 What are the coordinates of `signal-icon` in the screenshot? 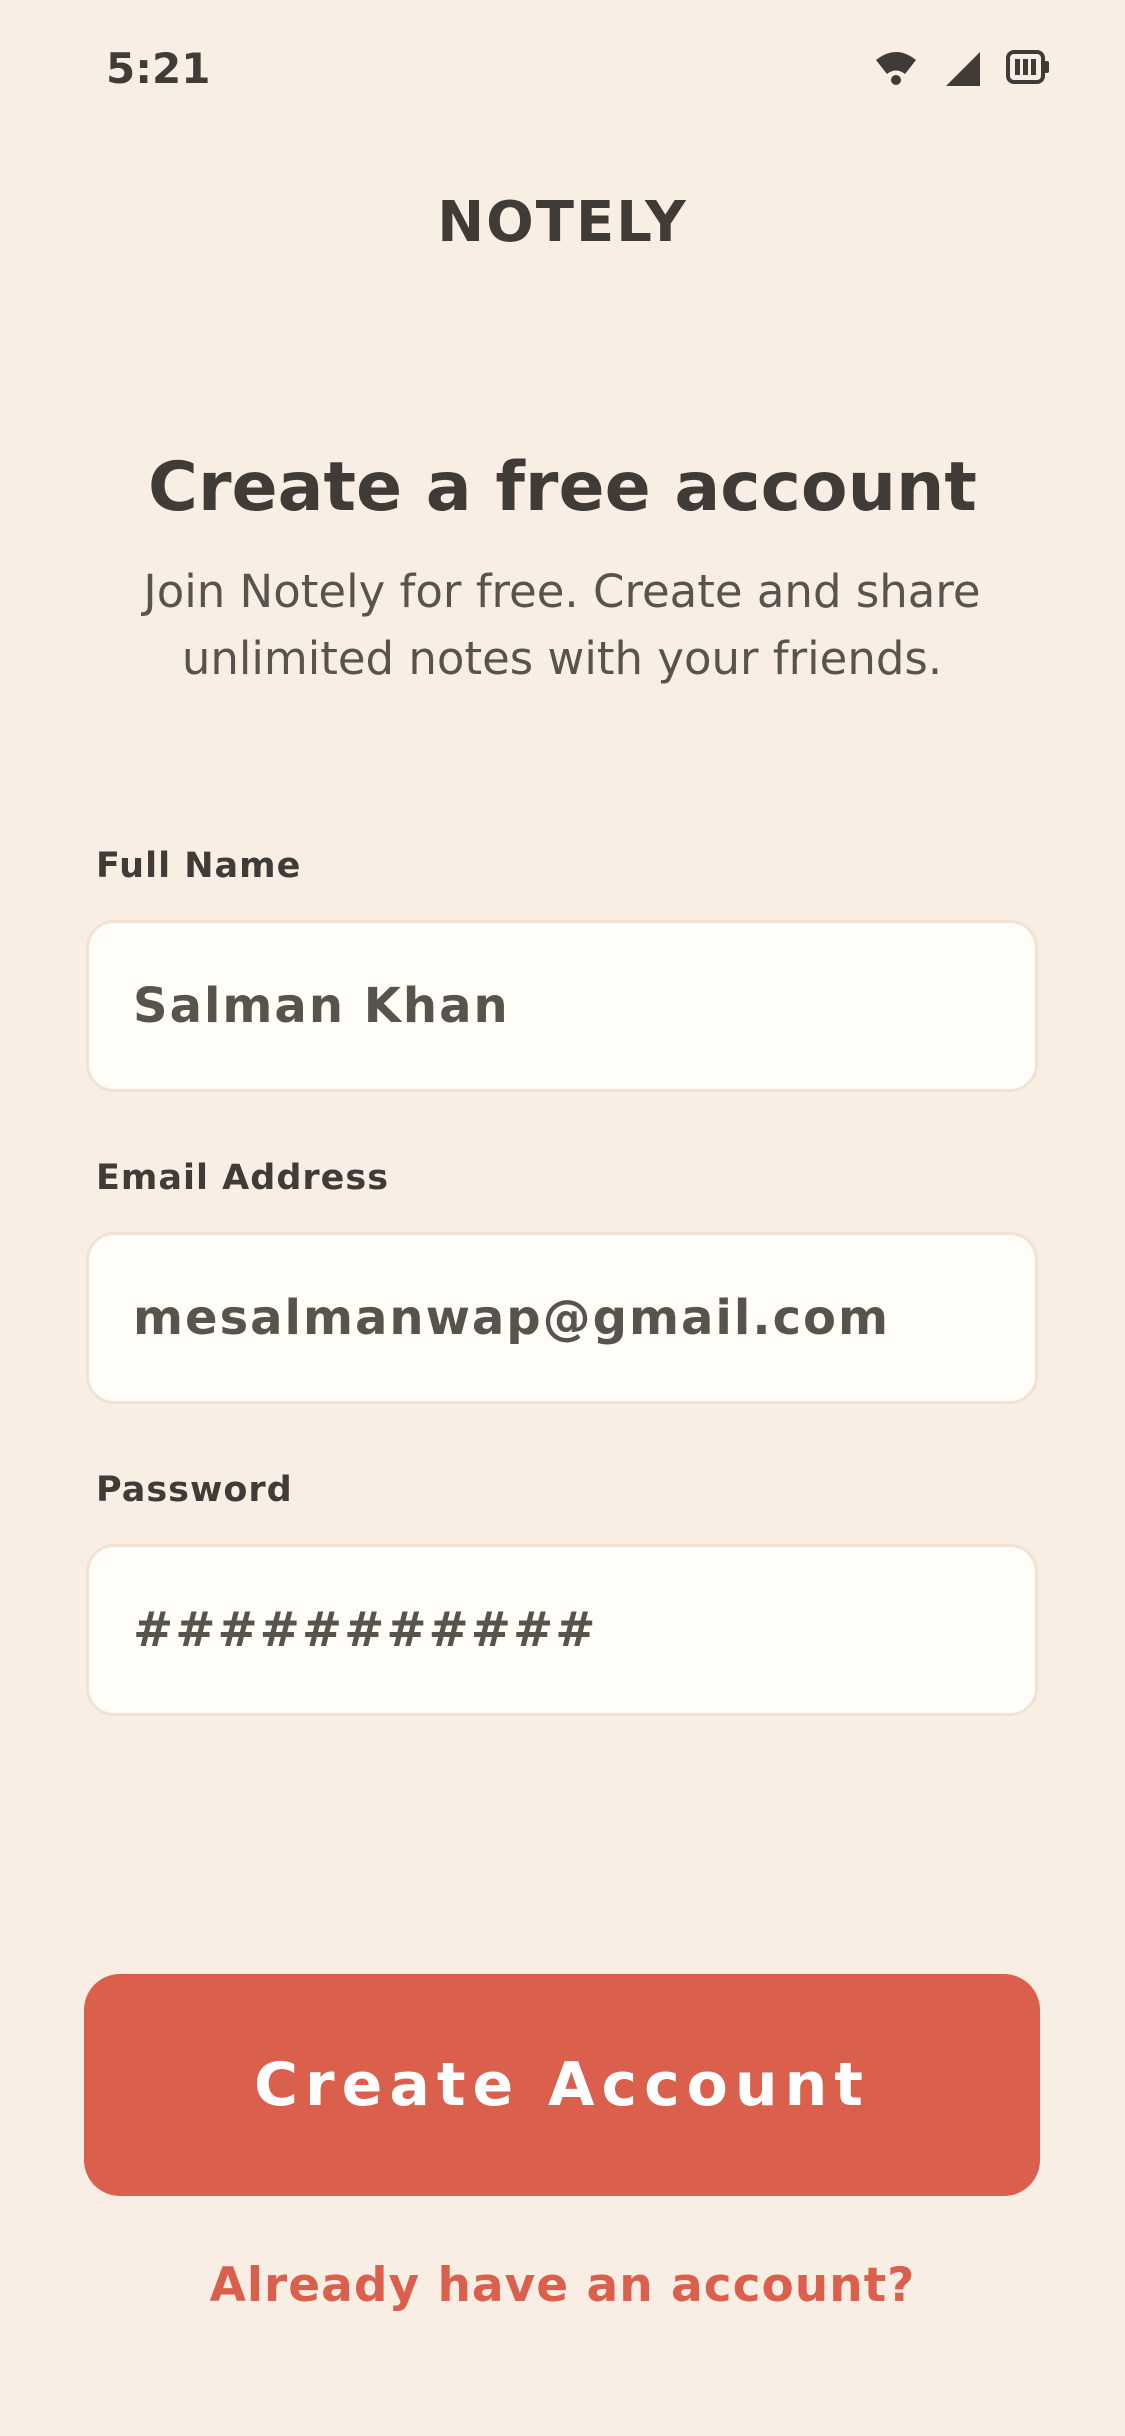 It's located at (963, 69).